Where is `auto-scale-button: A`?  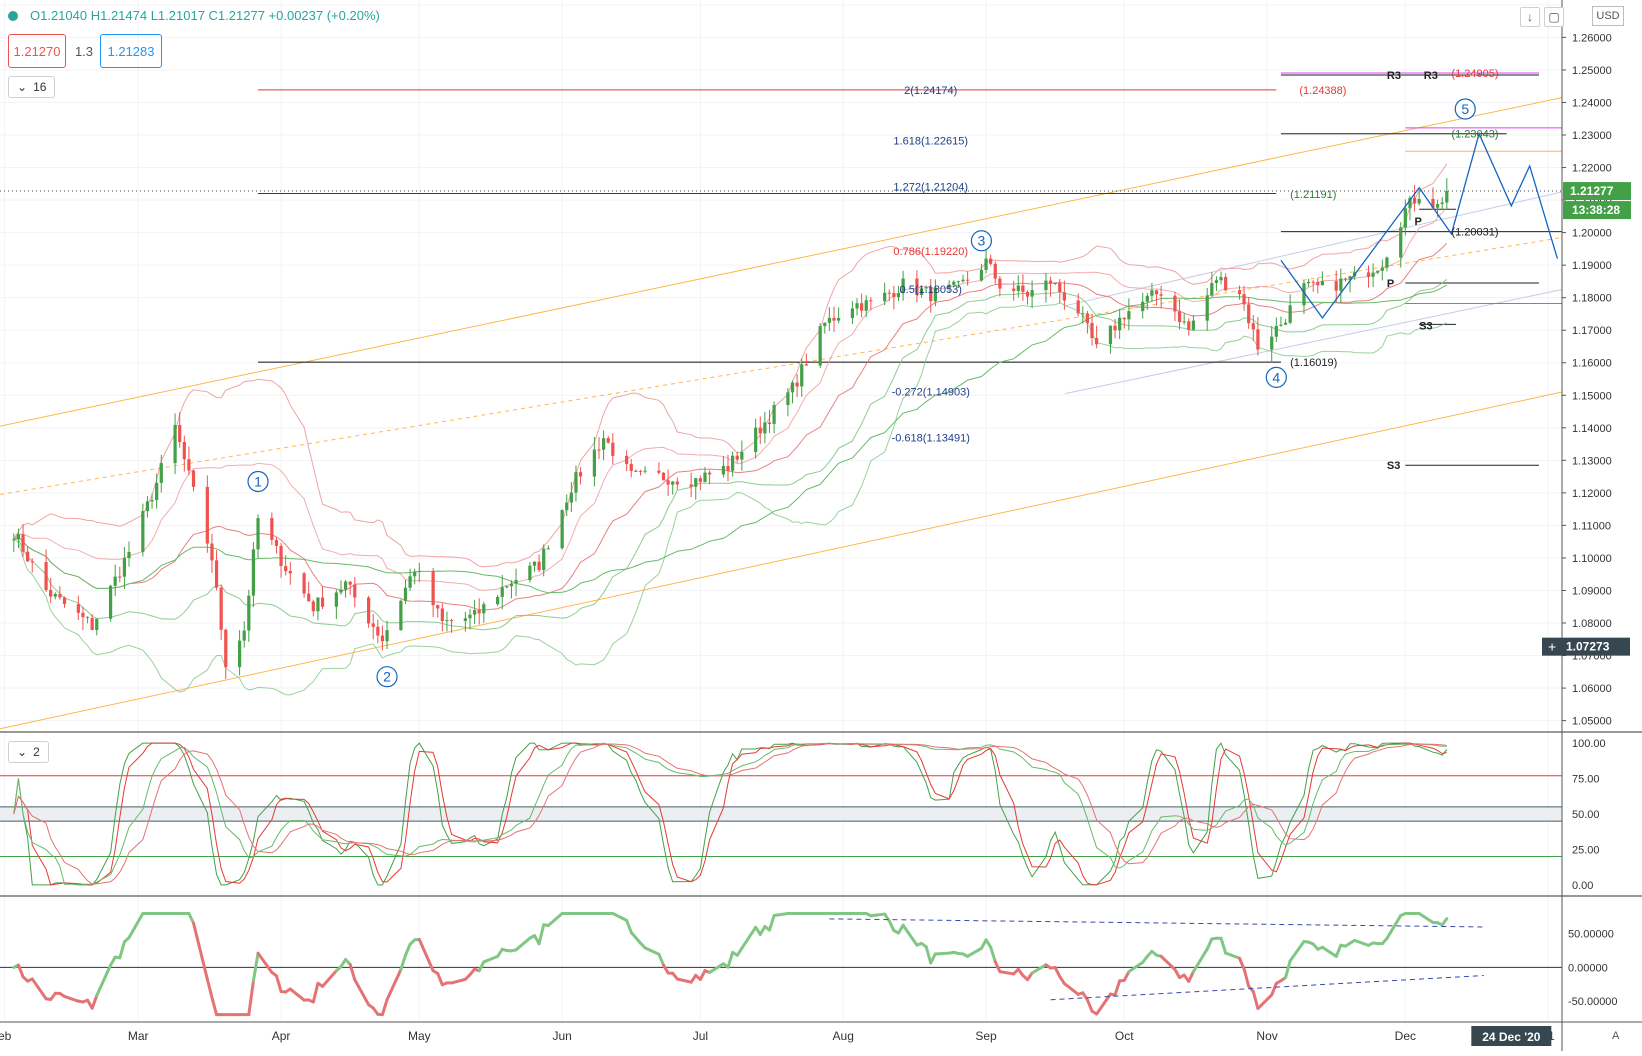 auto-scale-button: A is located at coordinates (1615, 1036).